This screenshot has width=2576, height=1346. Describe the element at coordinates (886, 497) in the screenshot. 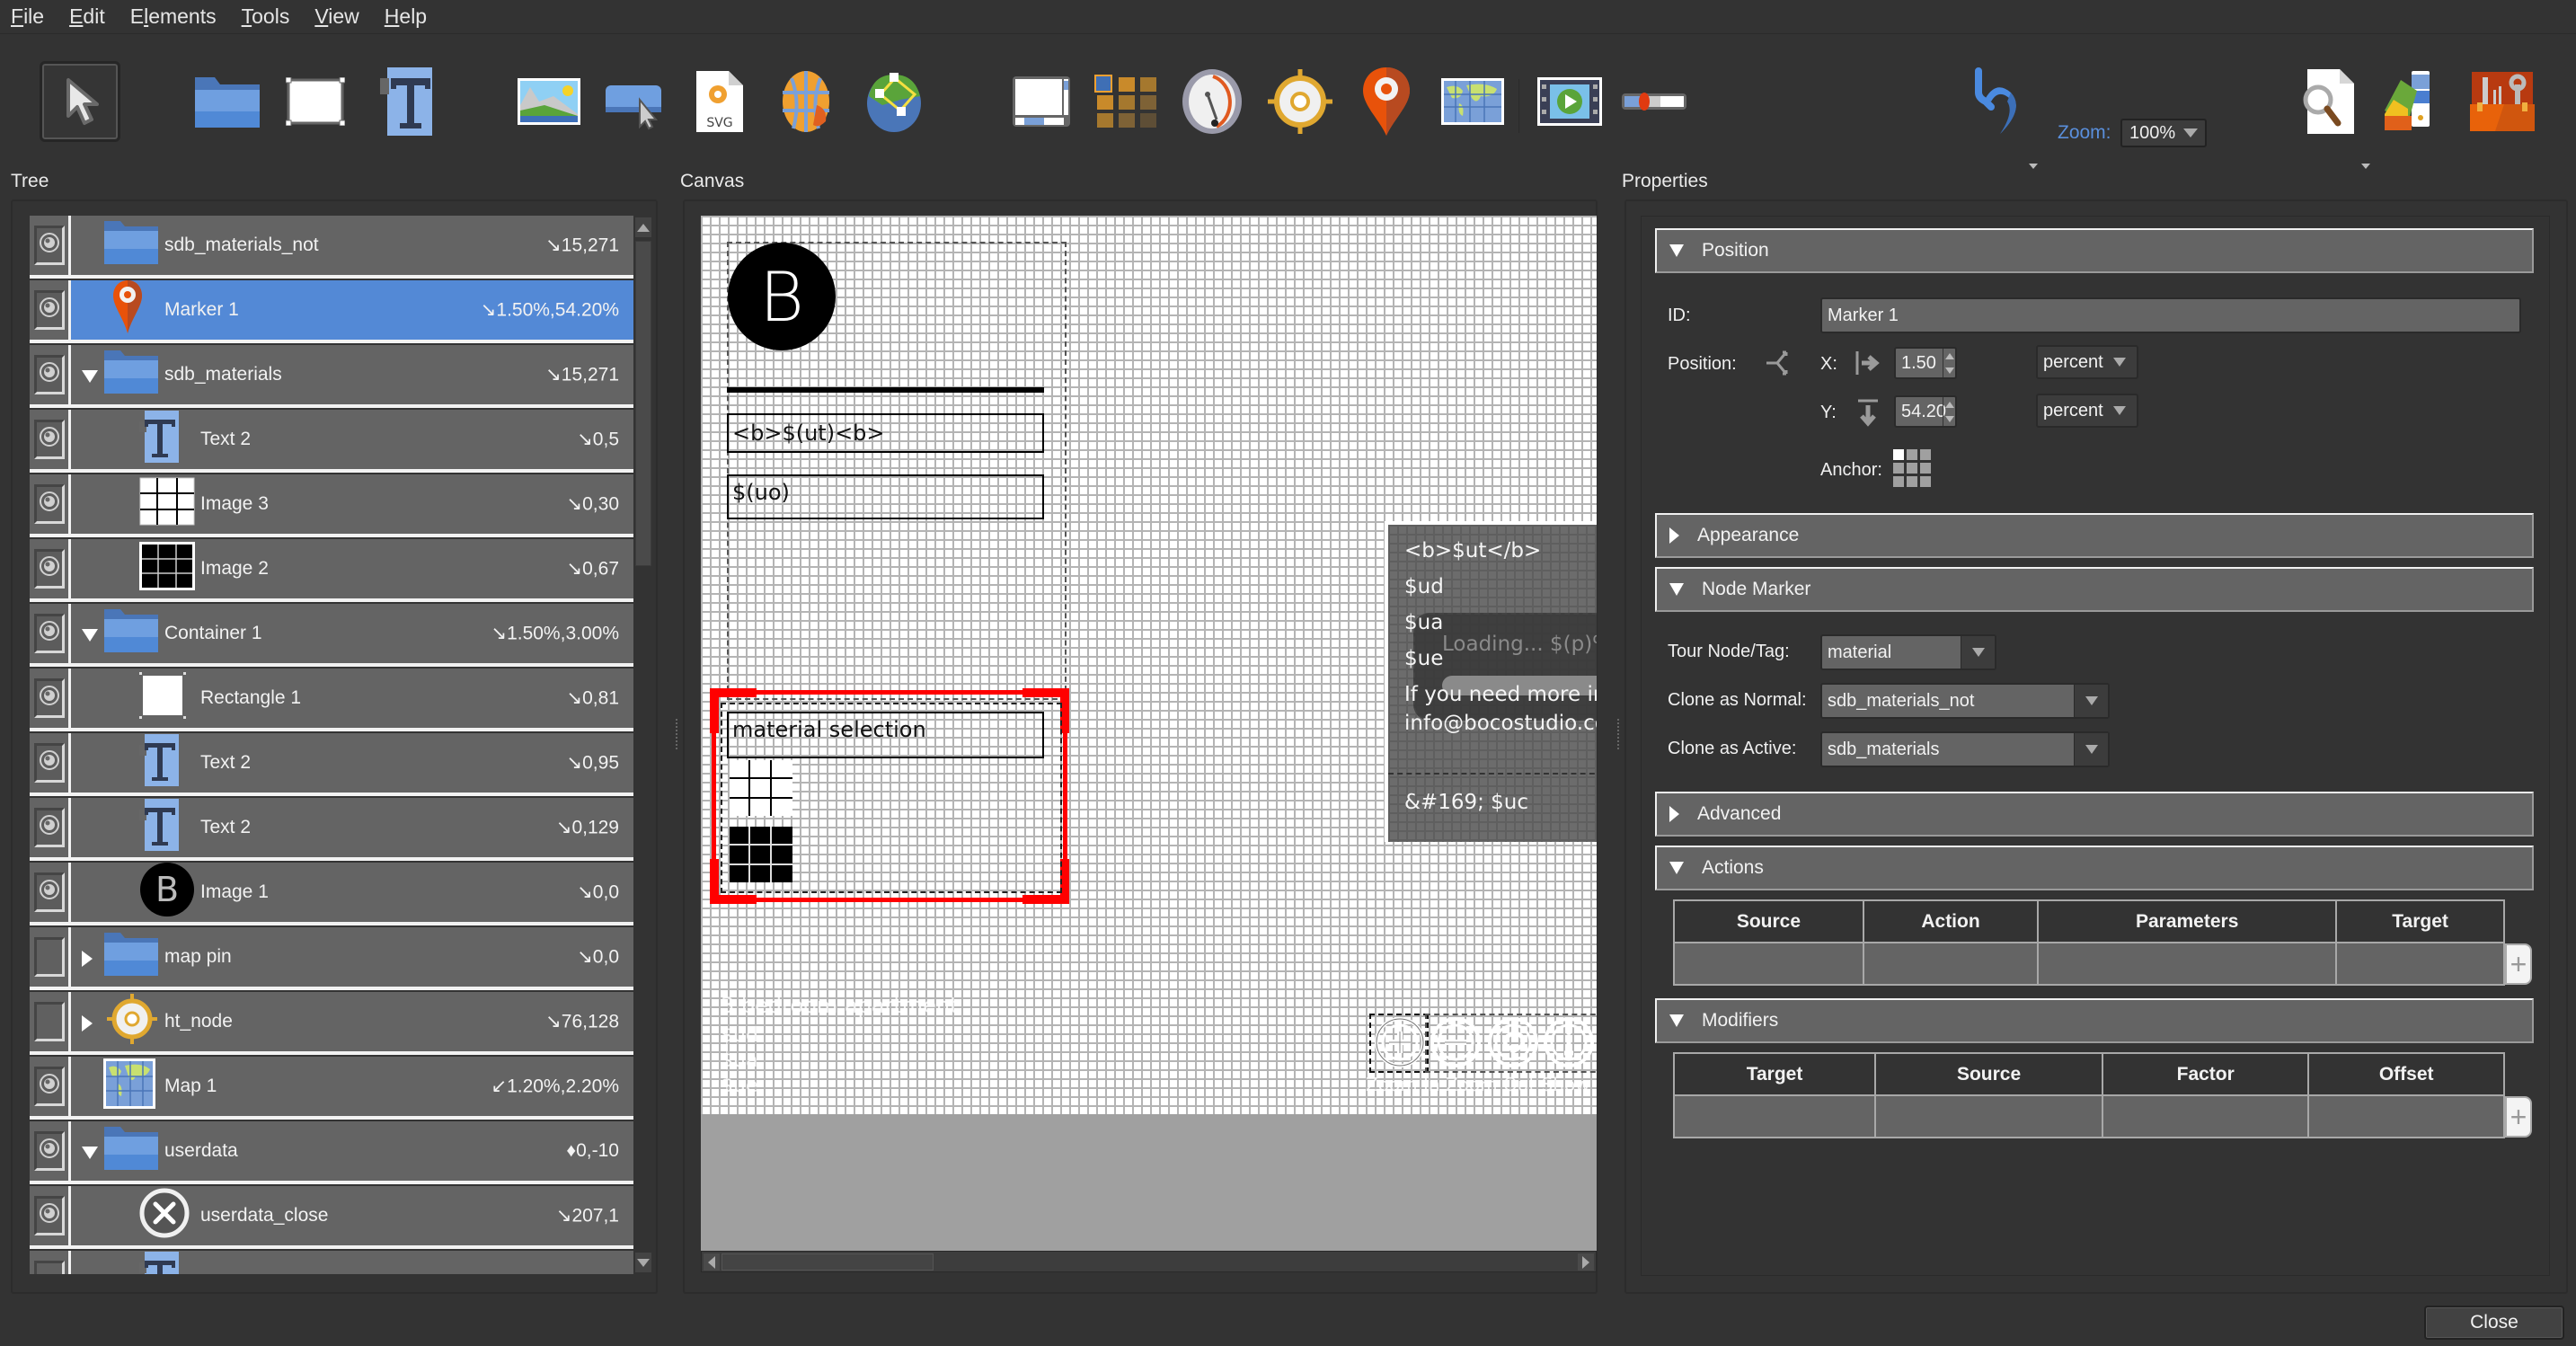

I see `subtitle-text-element: $(uo)` at that location.